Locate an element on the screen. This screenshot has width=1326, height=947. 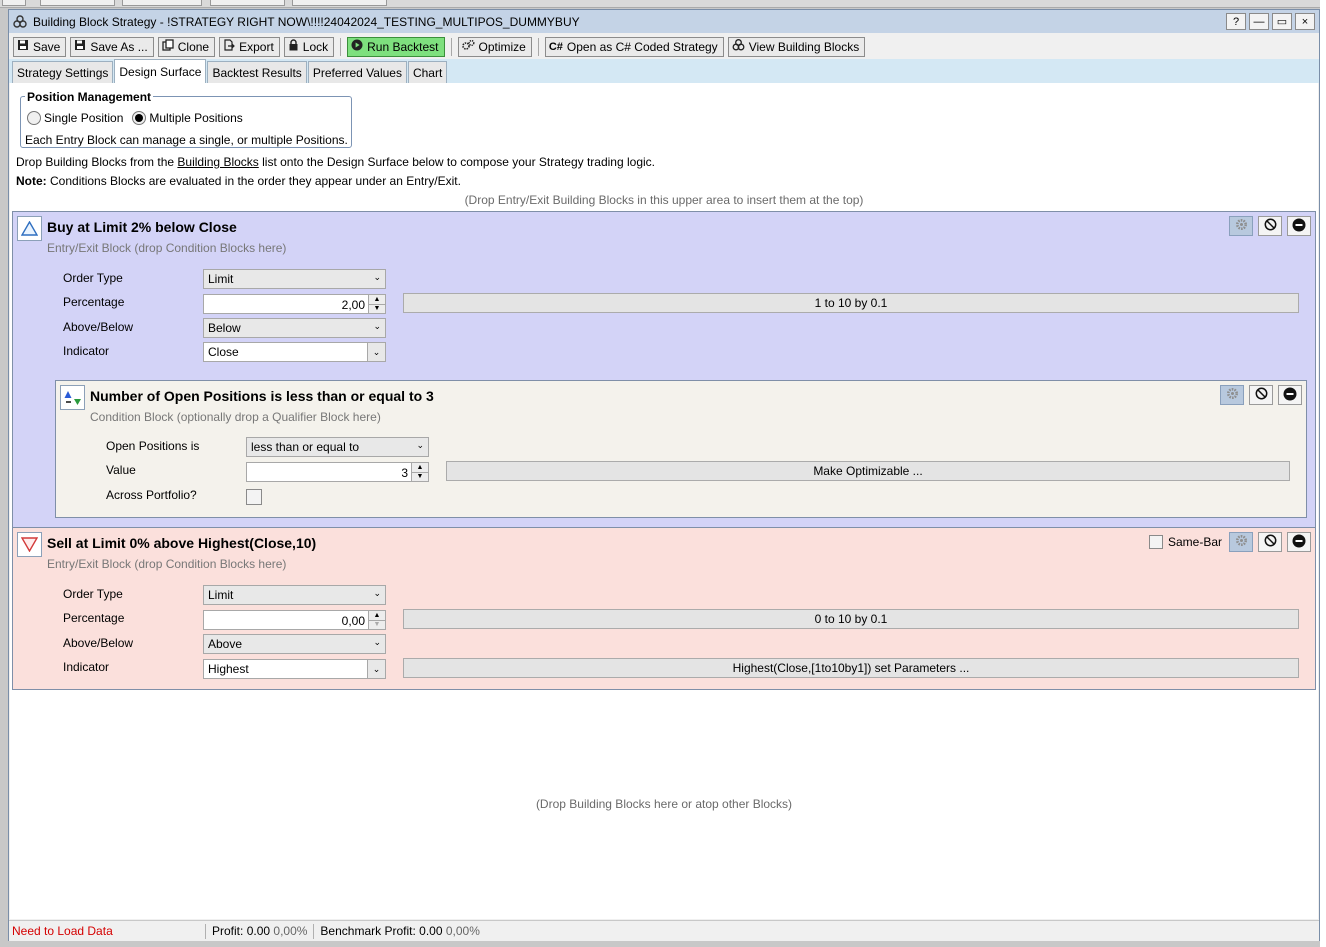
clone-button: Clone is located at coordinates (186, 46).